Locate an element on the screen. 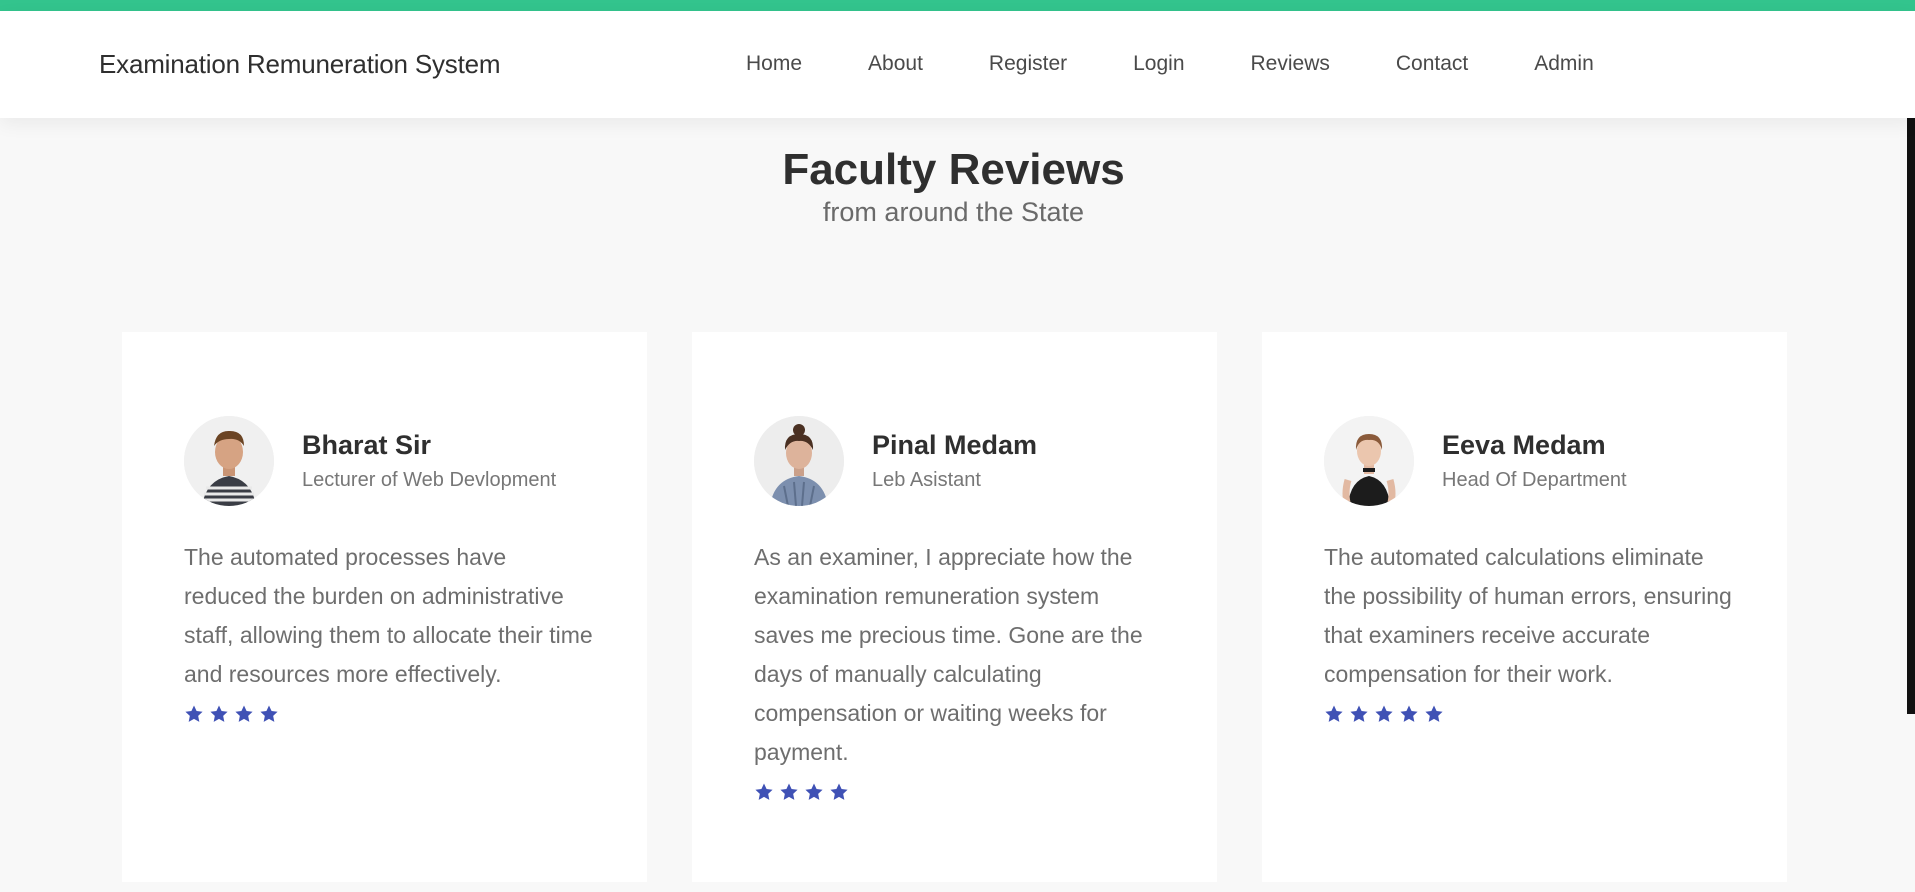 This screenshot has height=892, width=1915. reviewer-role: Leb Asistant is located at coordinates (926, 480).